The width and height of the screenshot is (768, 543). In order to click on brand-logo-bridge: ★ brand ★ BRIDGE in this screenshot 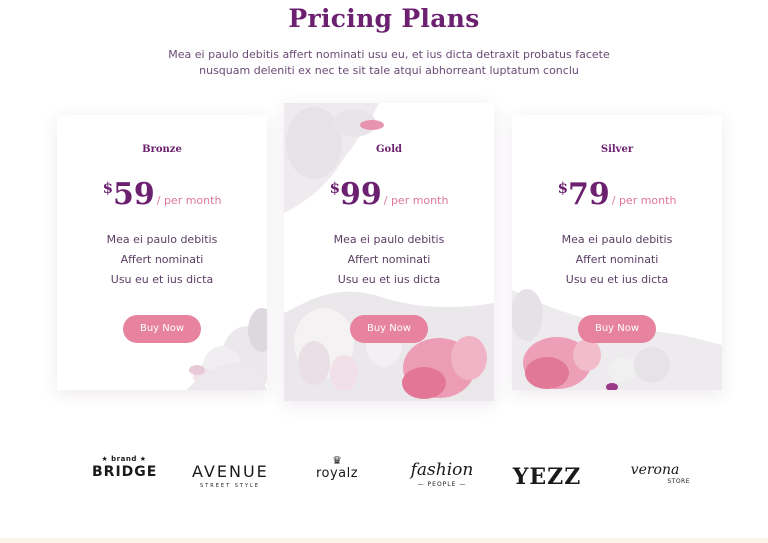, I will do `click(124, 467)`.